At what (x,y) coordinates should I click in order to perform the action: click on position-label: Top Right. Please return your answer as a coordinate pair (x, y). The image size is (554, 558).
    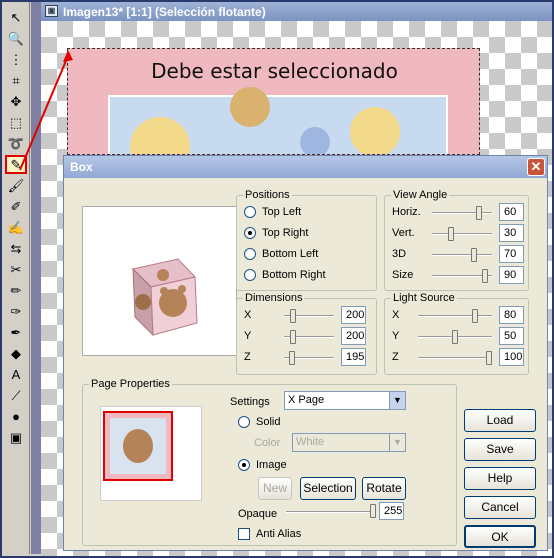
    Looking at the image, I should click on (285, 233).